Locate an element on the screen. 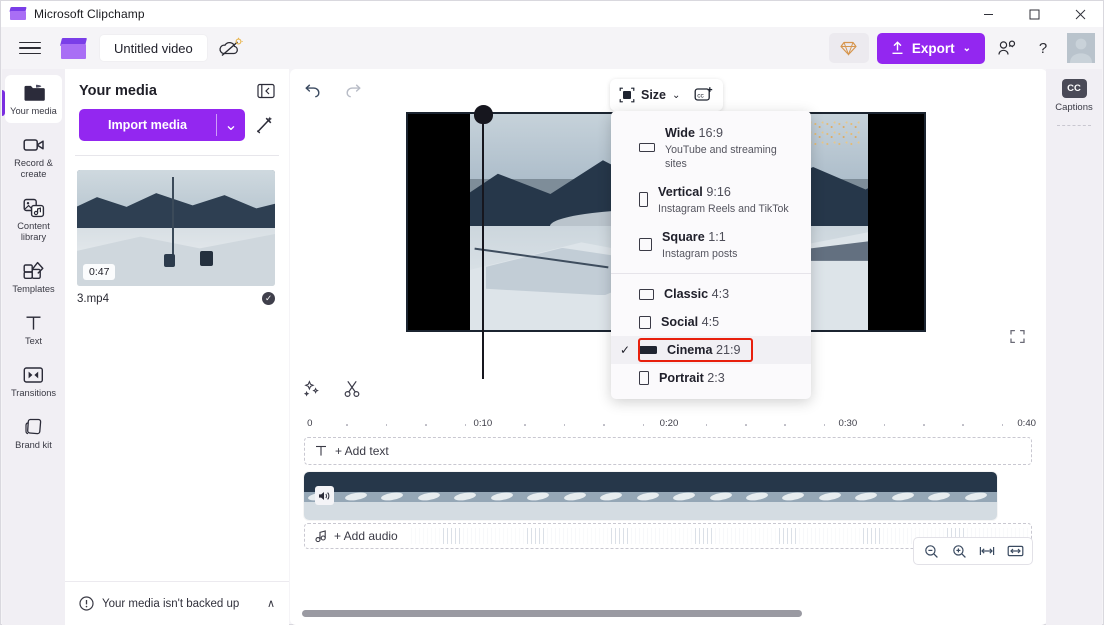  sidebar-item-record-create: Record & create is located at coordinates (33, 156).